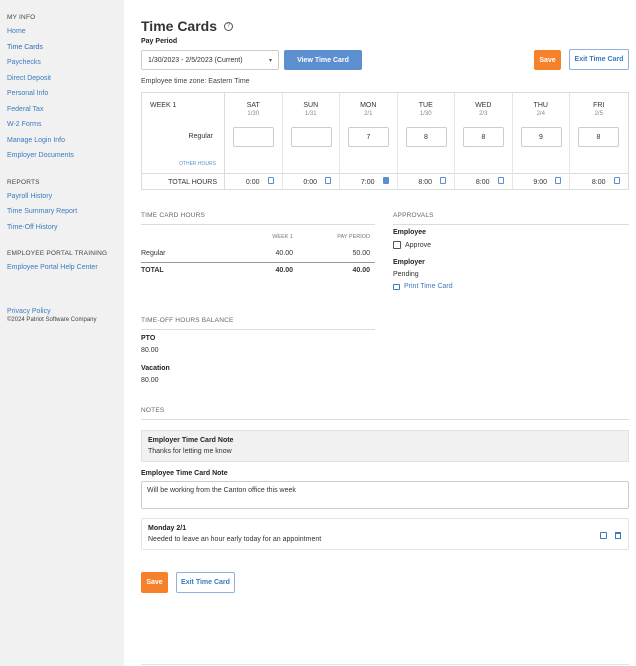  I want to click on print-link-label: Print Time Card, so click(428, 286).